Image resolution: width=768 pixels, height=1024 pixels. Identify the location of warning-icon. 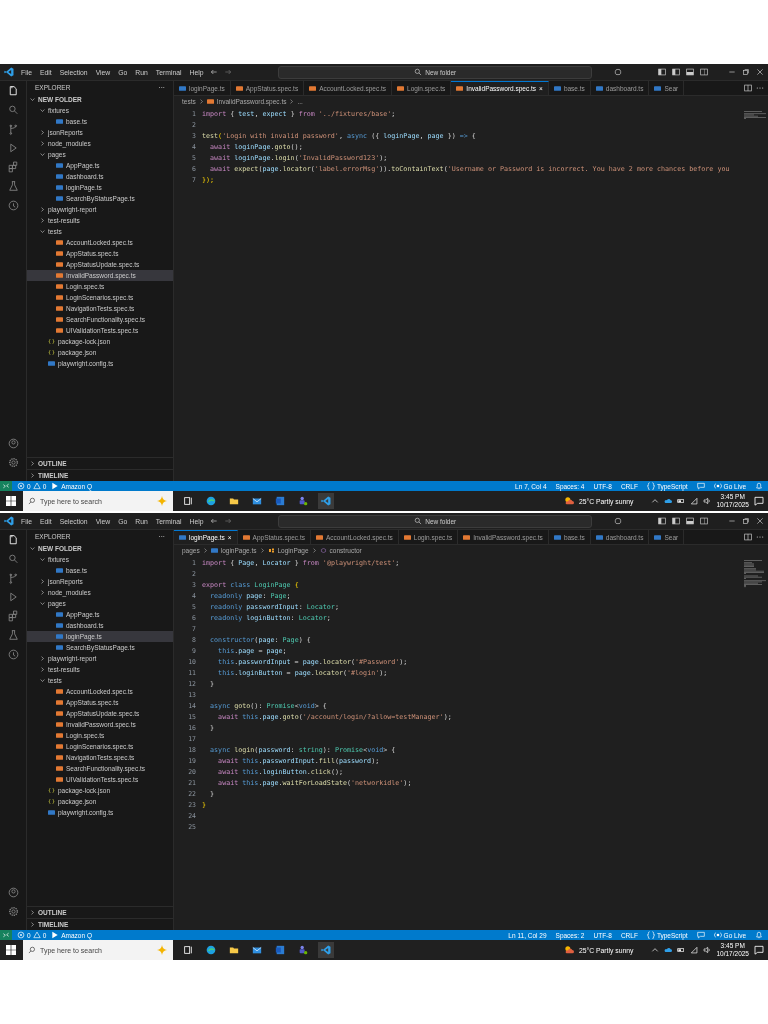
(36, 935).